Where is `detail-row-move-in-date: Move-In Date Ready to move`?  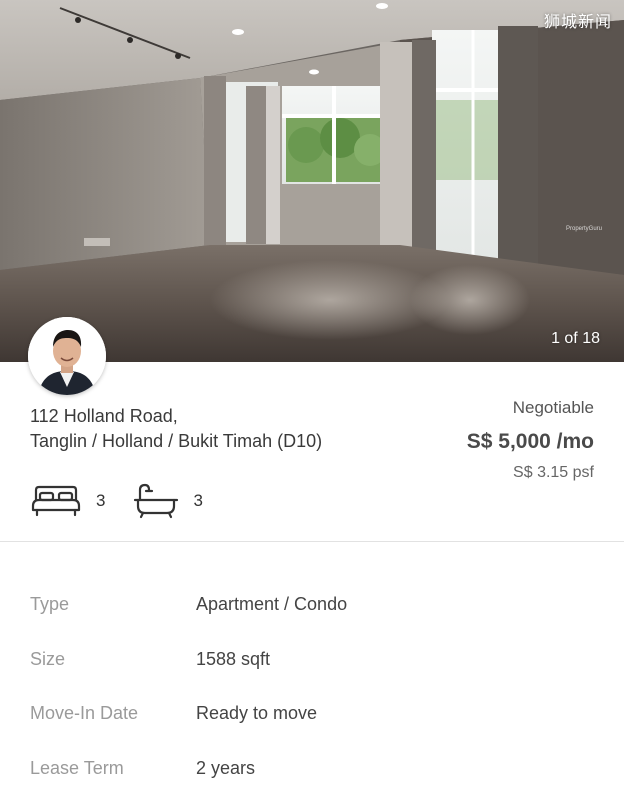
detail-row-move-in-date: Move-In Date Ready to move is located at coordinates (315, 726).